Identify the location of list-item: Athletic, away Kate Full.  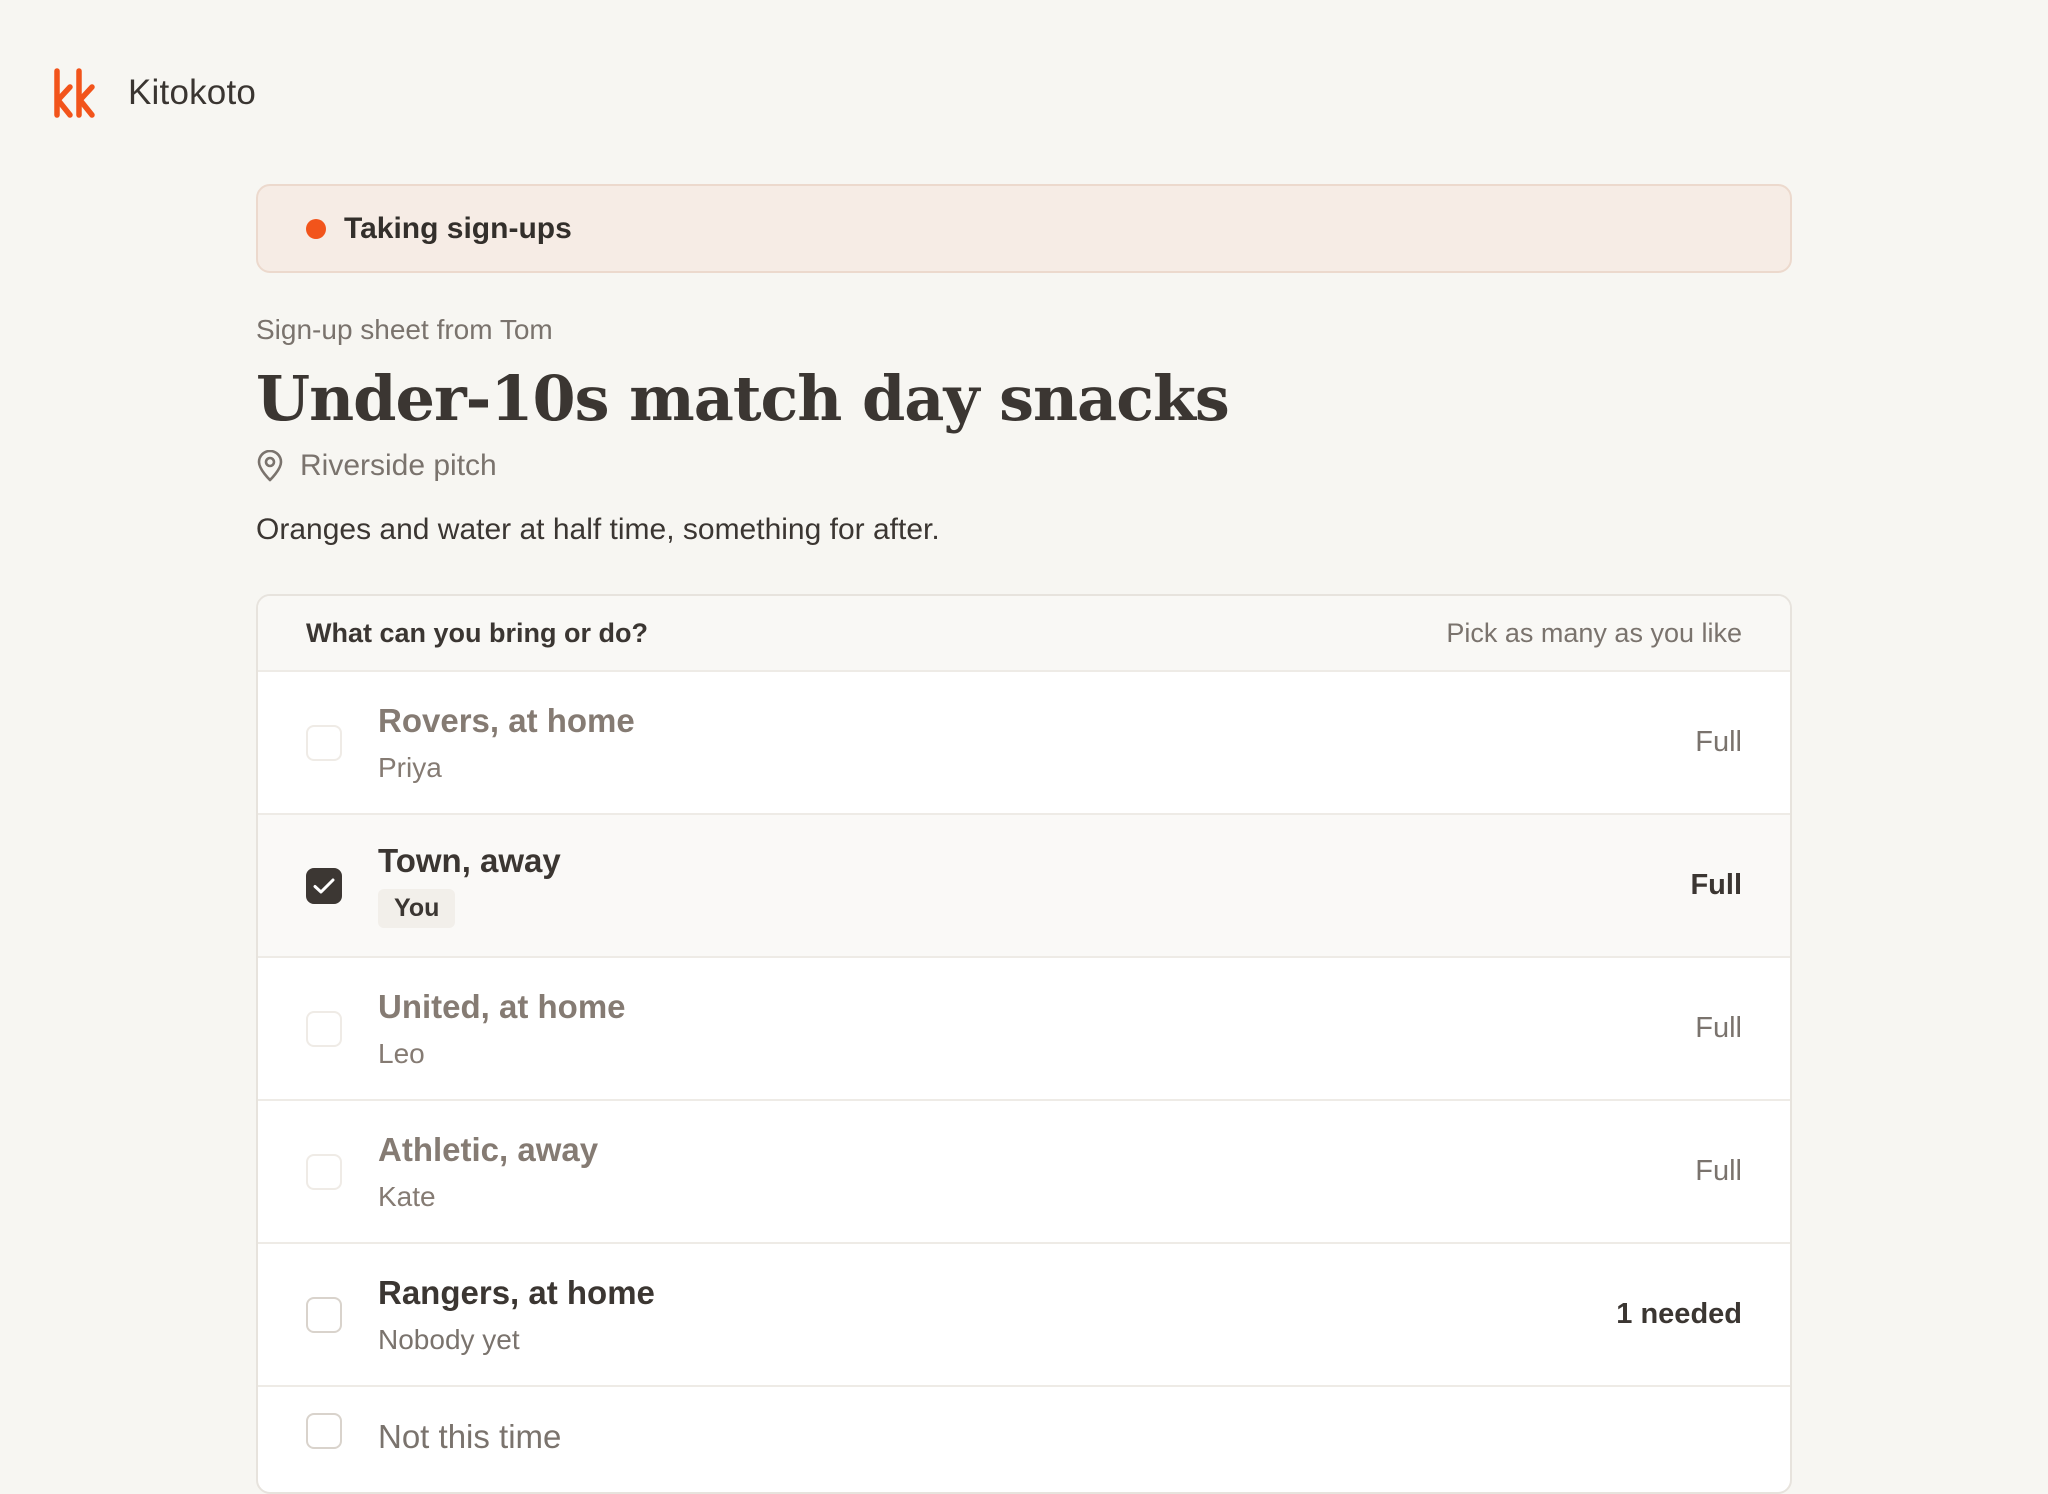
(1024, 1173).